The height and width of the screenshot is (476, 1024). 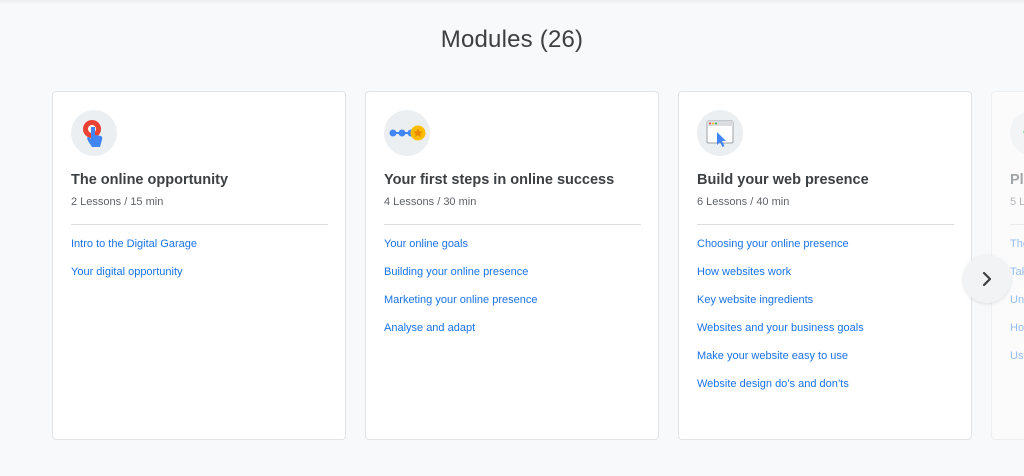 I want to click on module-title: The online opportunity, so click(x=150, y=180).